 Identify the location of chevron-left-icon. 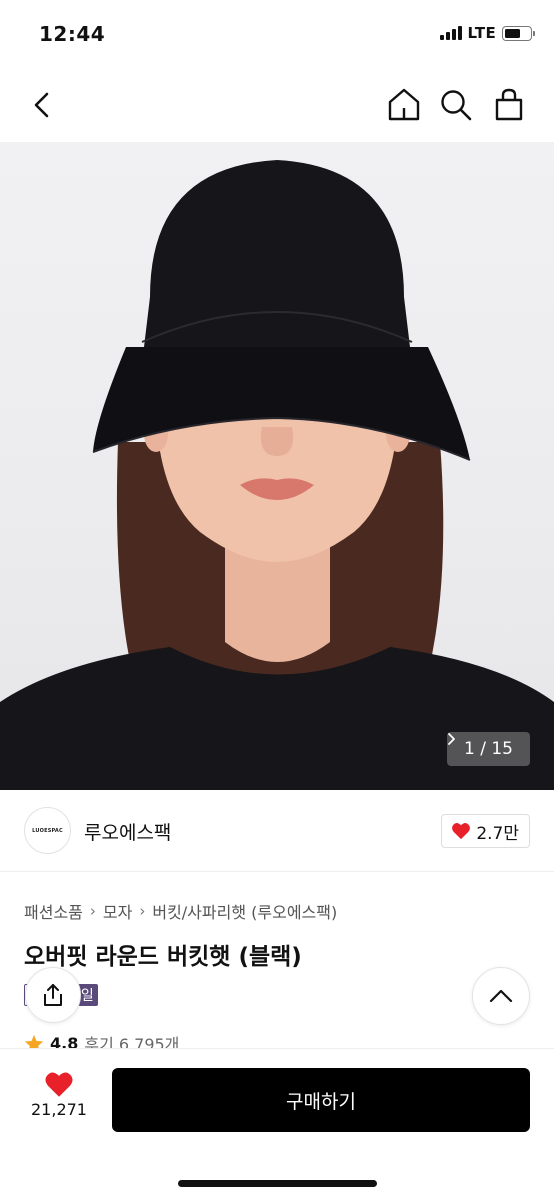
(41, 105).